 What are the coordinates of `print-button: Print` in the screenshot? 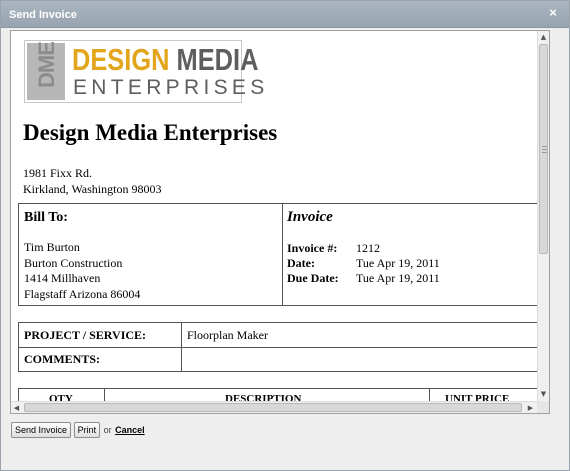 It's located at (87, 430).